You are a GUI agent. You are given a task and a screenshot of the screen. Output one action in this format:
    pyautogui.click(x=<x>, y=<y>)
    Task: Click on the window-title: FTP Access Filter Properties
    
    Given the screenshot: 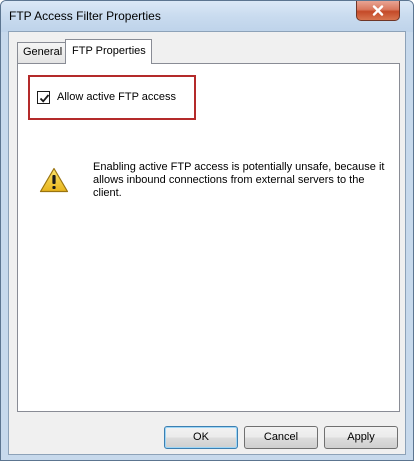 What is the action you would take?
    pyautogui.click(x=85, y=16)
    